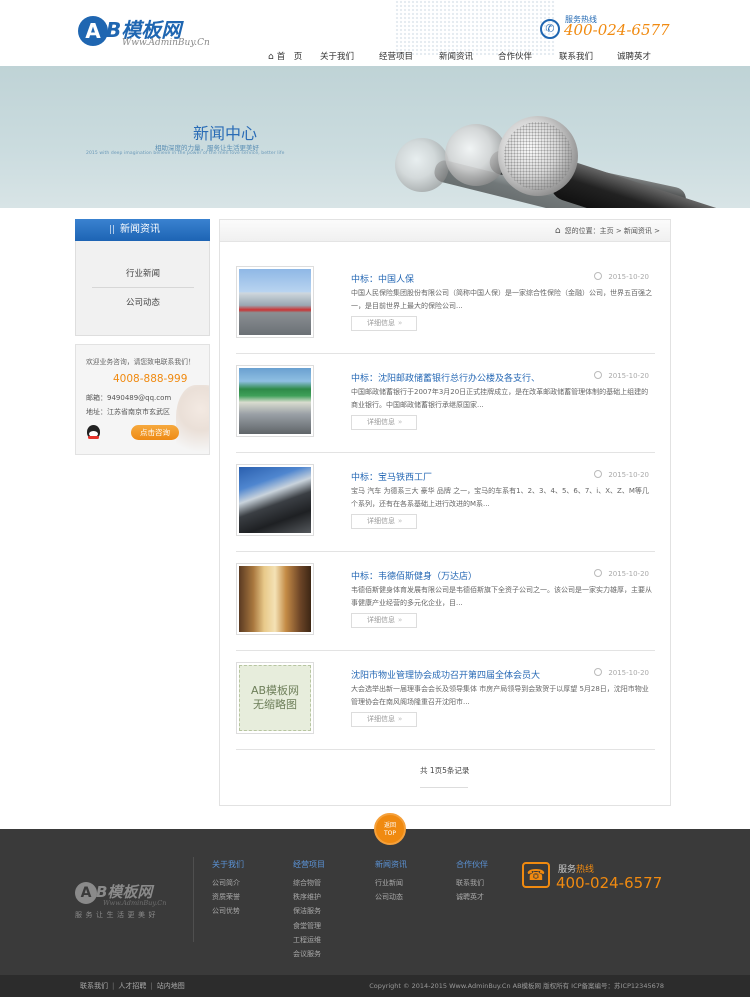 Image resolution: width=750 pixels, height=997 pixels. What do you see at coordinates (588, 57) in the screenshot?
I see `nav-item-contact: 联系我们` at bounding box center [588, 57].